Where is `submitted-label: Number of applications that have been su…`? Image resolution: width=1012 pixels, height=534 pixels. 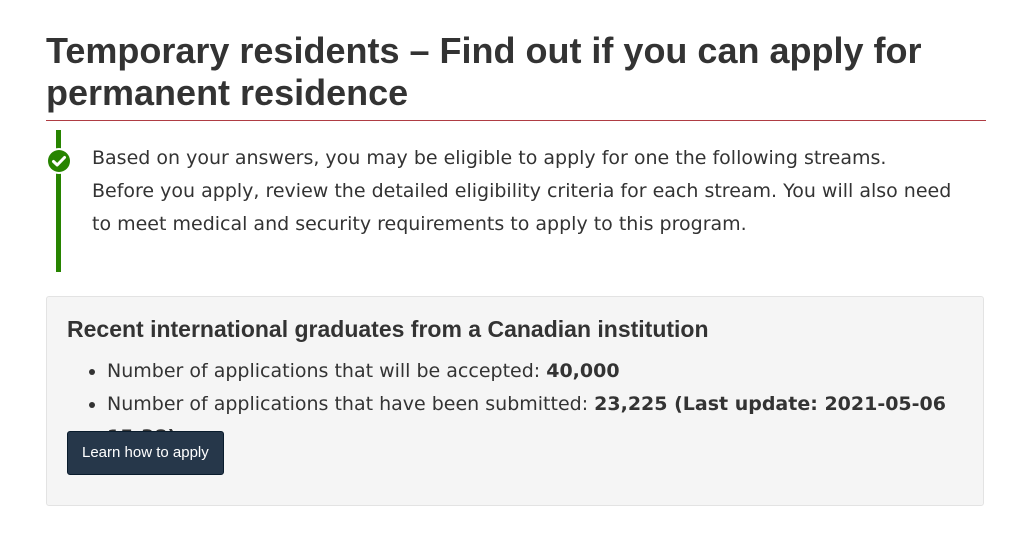 submitted-label: Number of applications that have been su… is located at coordinates (351, 404).